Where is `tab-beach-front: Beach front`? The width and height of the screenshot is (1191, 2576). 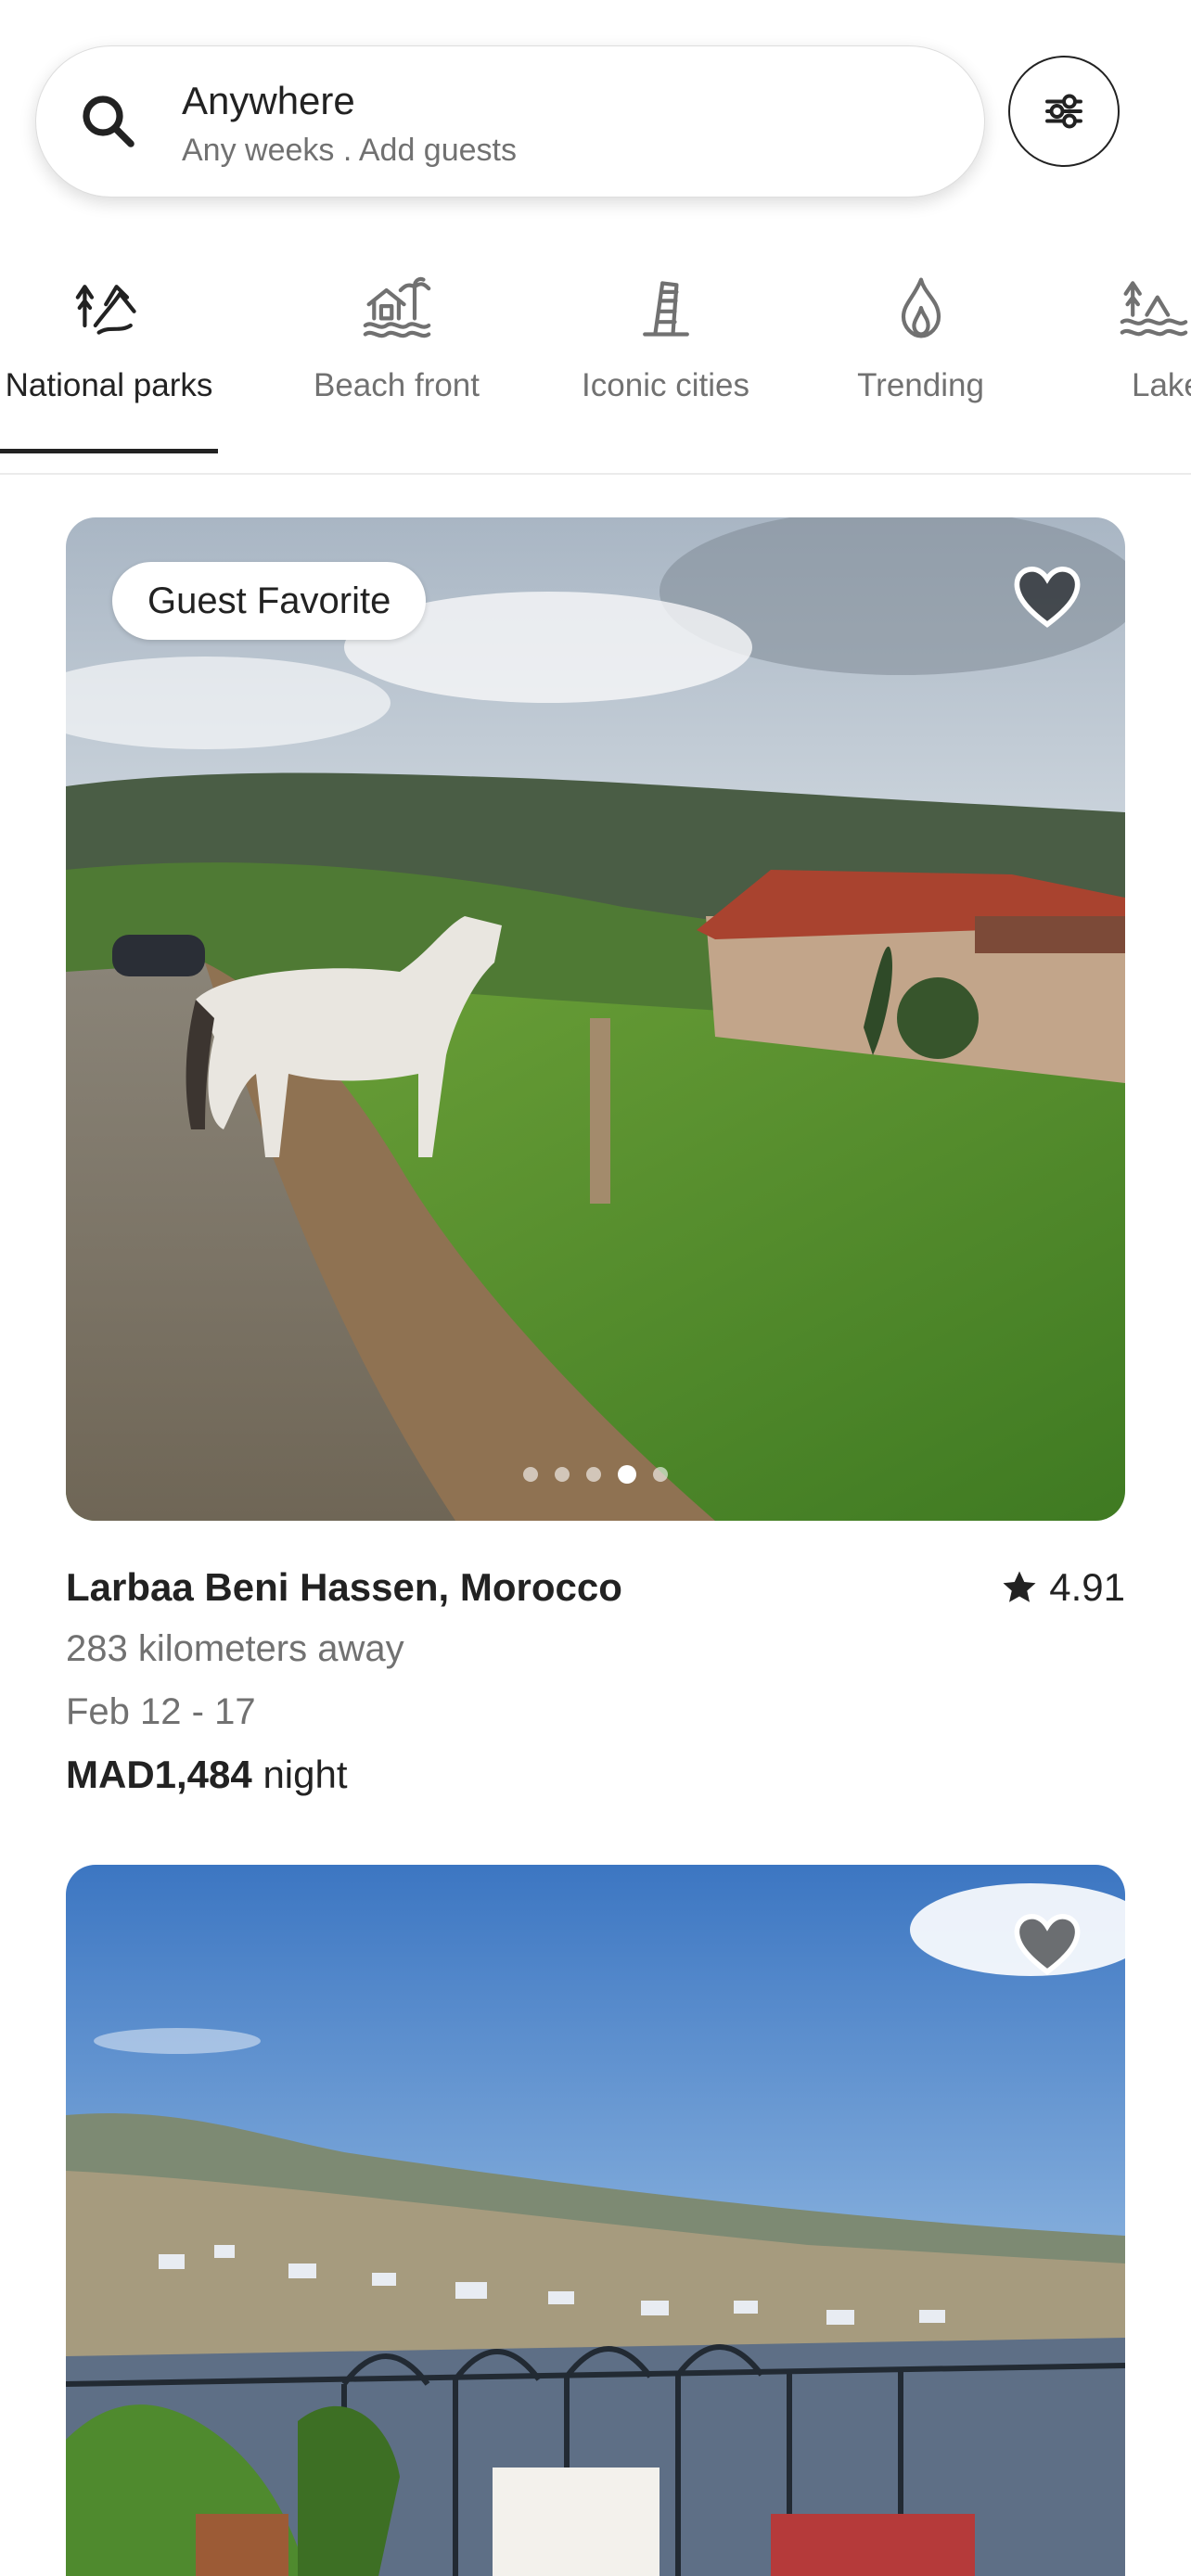
tab-beach-front: Beach front is located at coordinates (397, 368).